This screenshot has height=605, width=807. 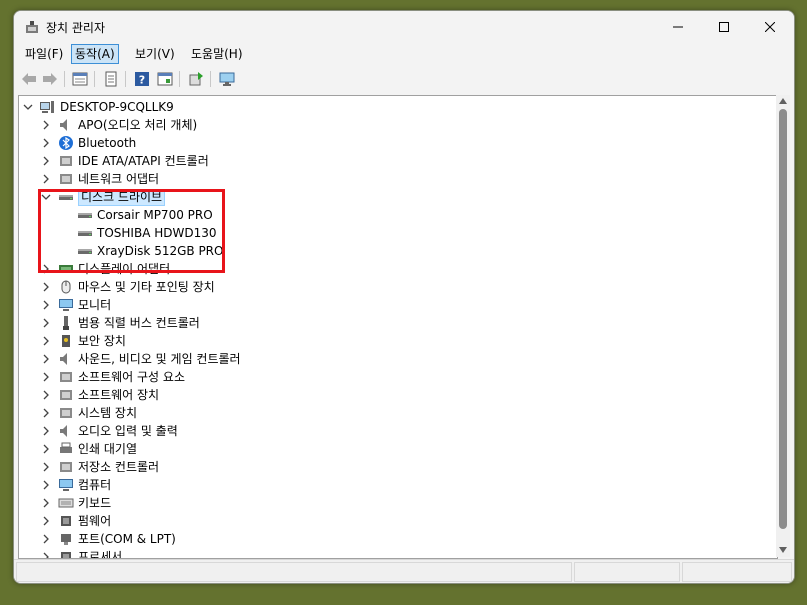 I want to click on tree-category: IDE ATA/ATAPI 컨트롤러, so click(x=389, y=161).